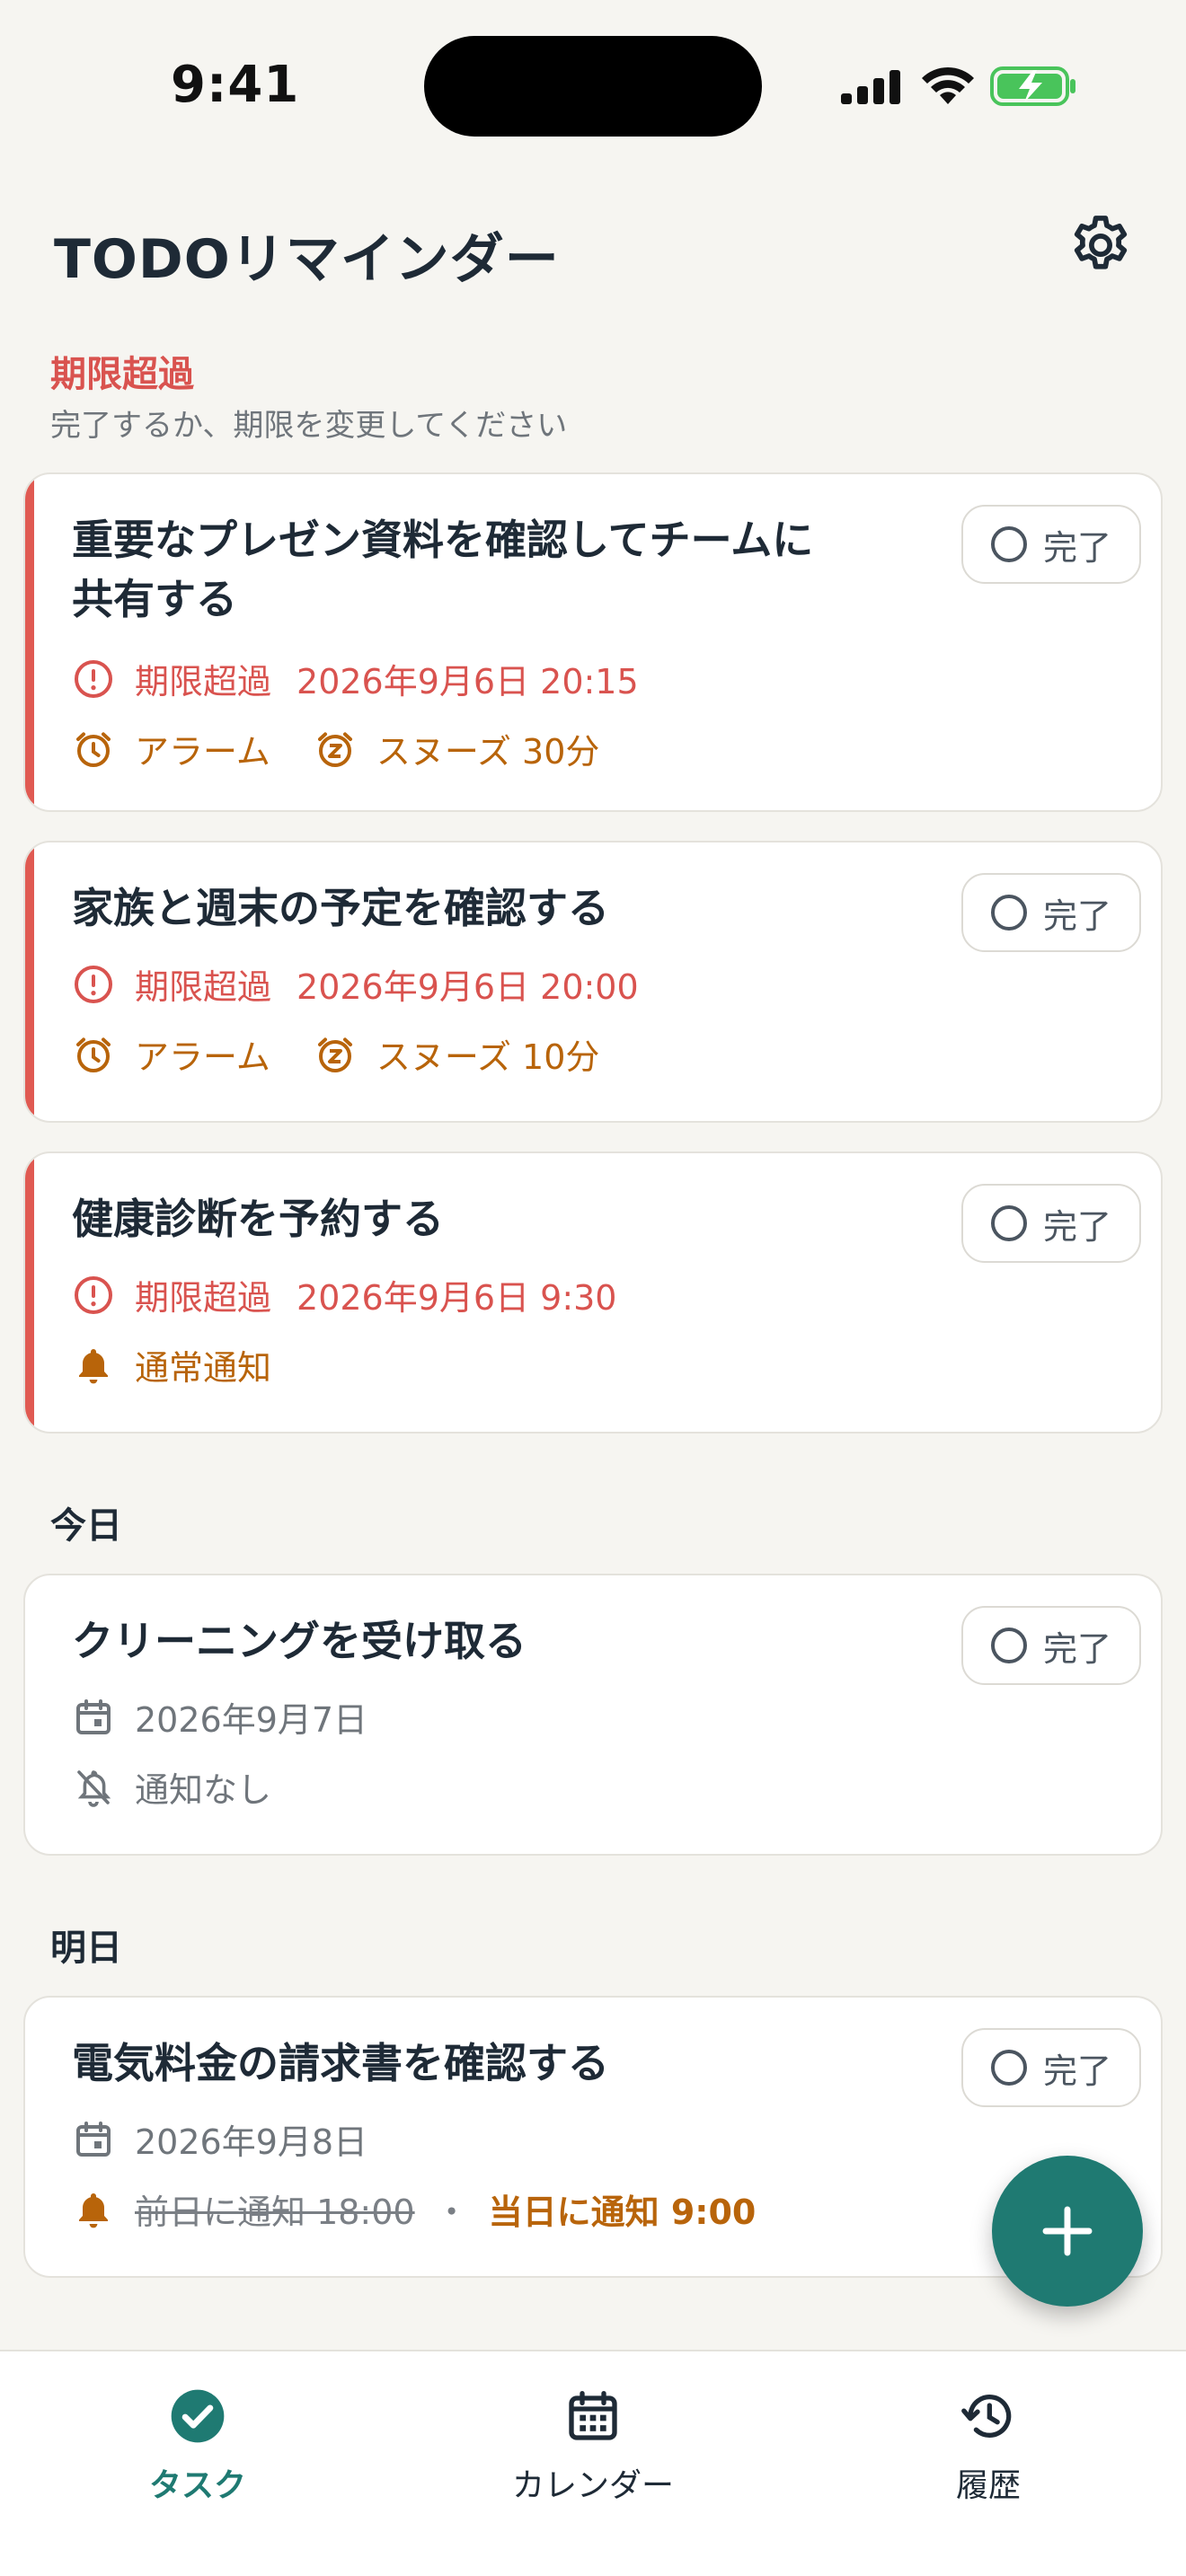  I want to click on wifi-icon, so click(948, 85).